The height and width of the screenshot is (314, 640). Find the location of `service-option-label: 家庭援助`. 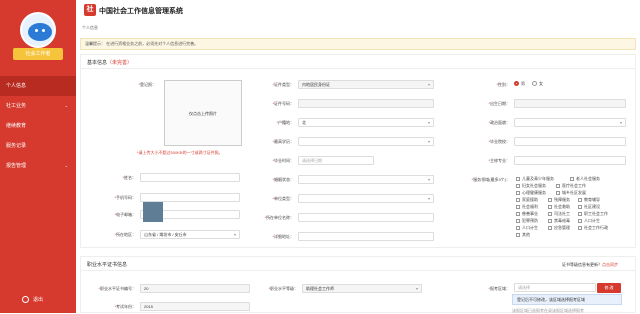

service-option-label: 家庭援助 is located at coordinates (530, 199).